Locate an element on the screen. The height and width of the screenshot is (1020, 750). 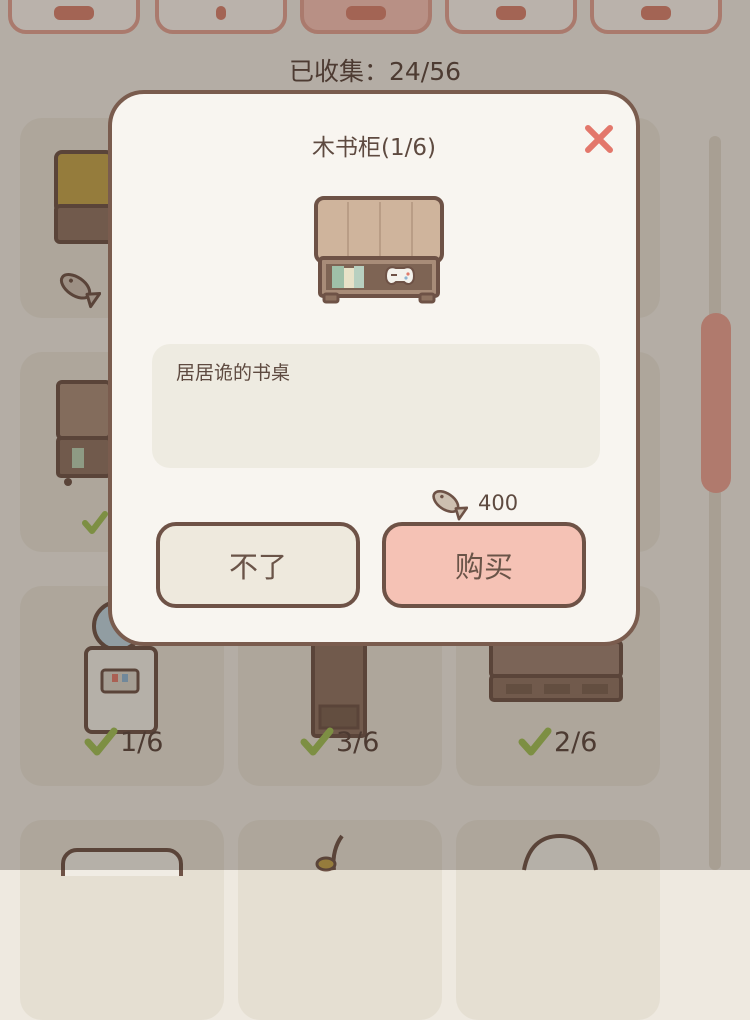
buy-button-label: 购买 is located at coordinates (483, 567).